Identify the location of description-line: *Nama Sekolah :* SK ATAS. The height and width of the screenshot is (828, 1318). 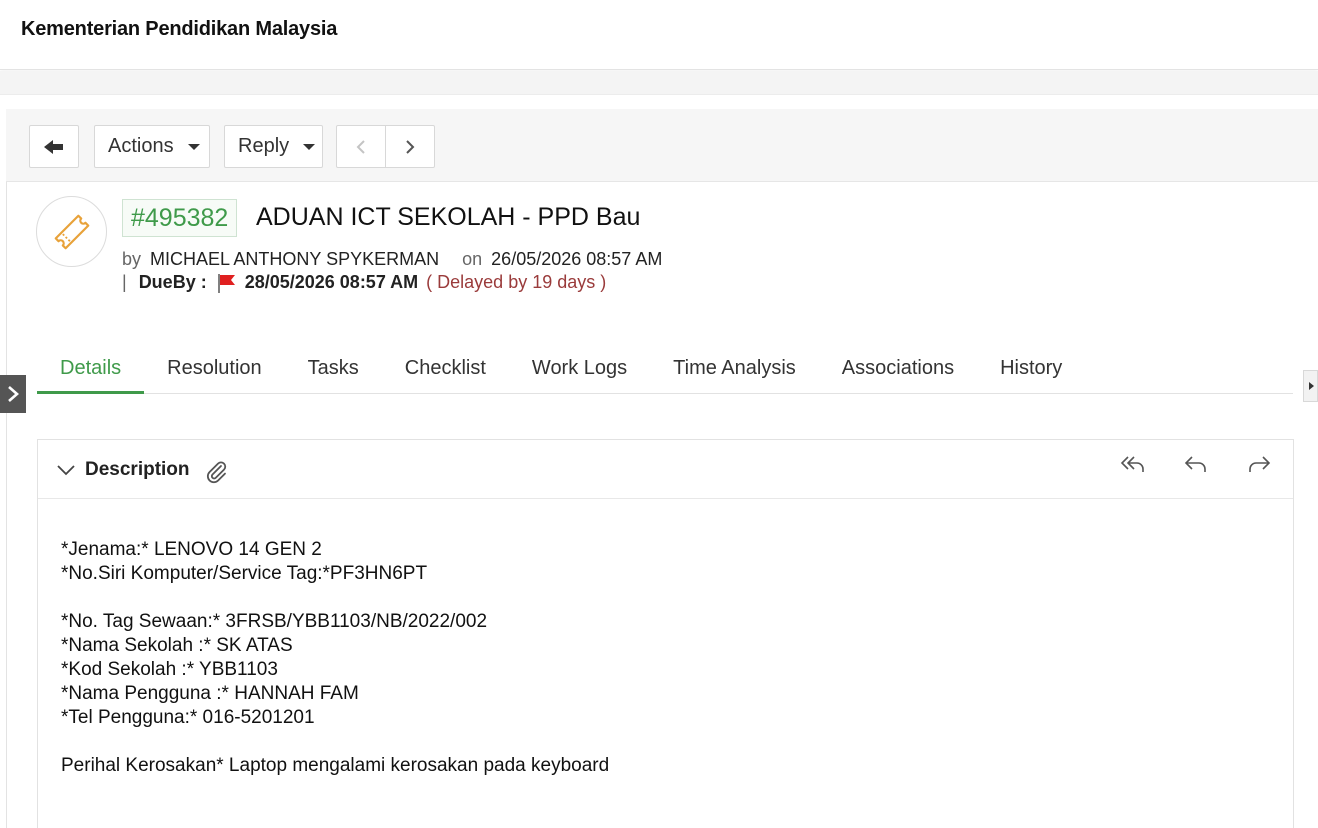
(177, 645).